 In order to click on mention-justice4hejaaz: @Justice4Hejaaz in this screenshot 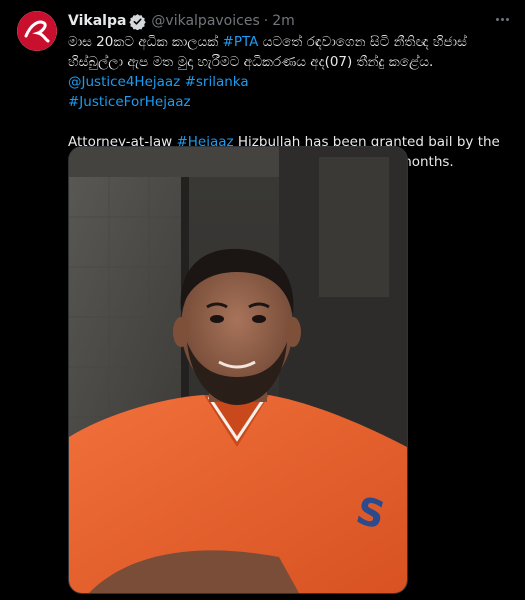, I will do `click(124, 82)`.